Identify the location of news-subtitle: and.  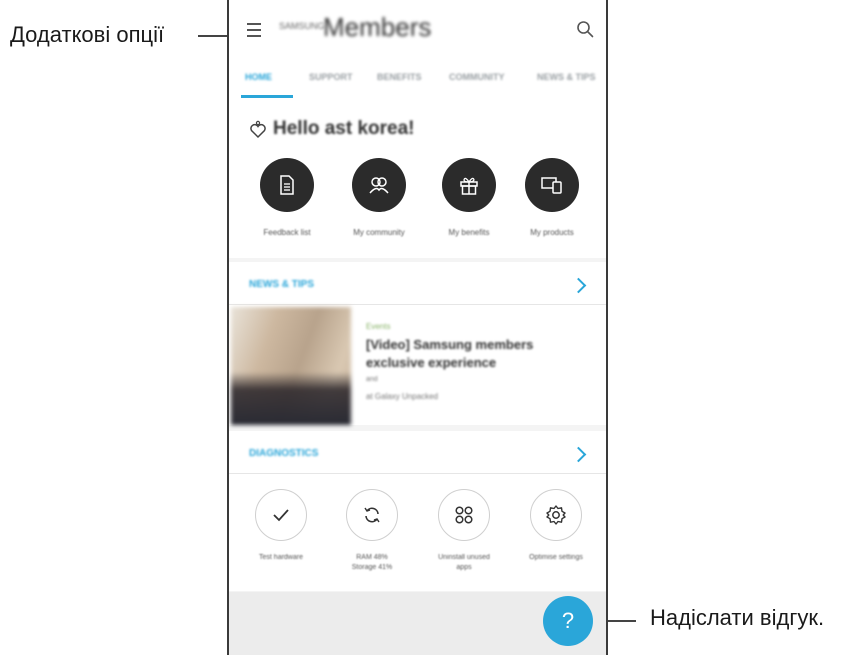
(372, 379).